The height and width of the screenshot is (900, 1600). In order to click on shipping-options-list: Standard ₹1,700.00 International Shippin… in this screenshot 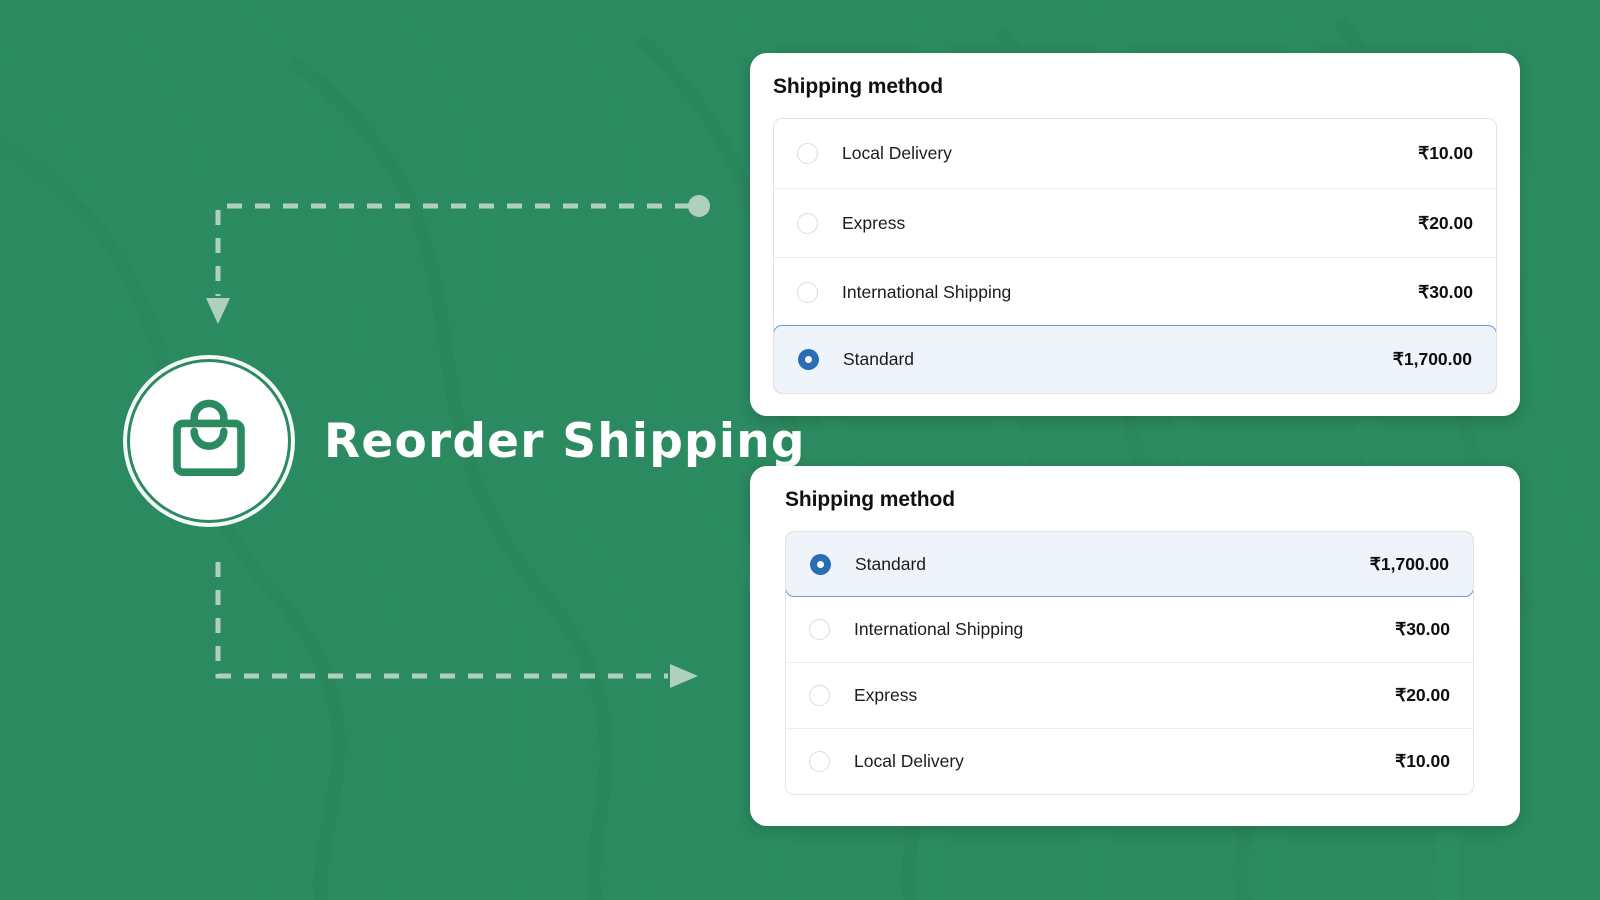, I will do `click(1129, 663)`.